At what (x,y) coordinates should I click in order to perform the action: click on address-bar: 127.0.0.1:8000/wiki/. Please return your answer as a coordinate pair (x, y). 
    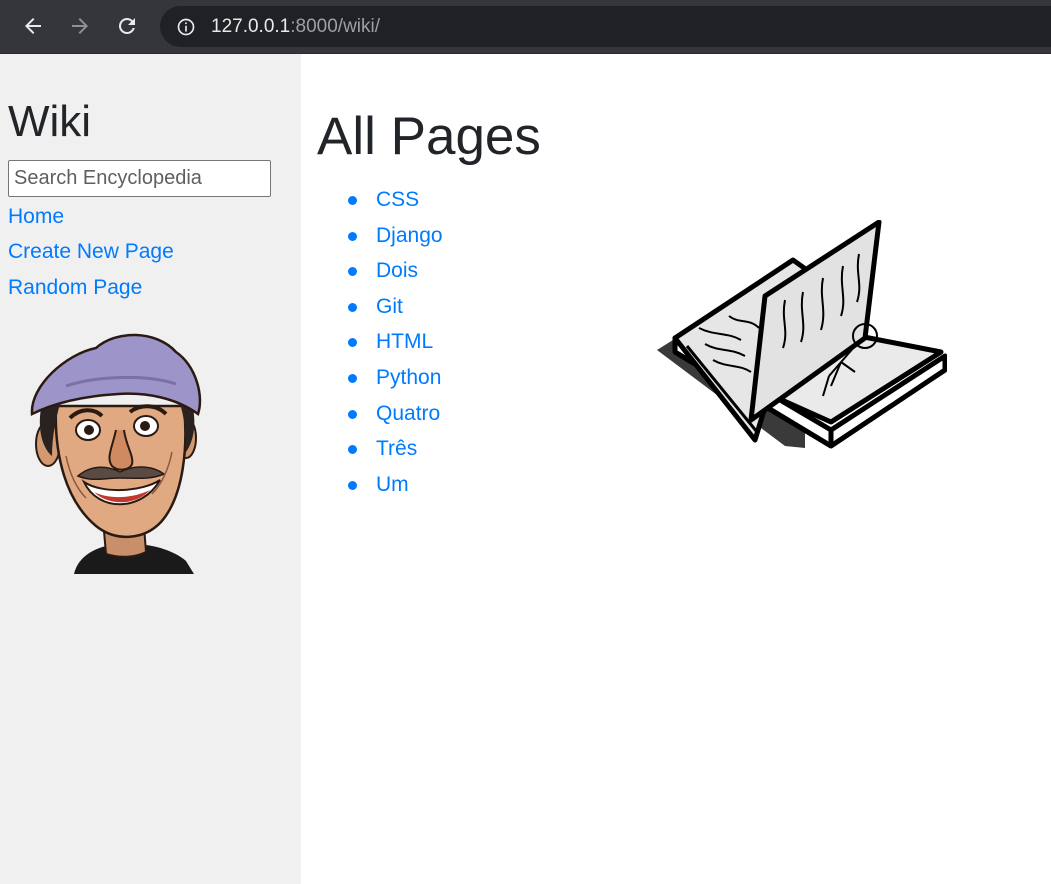
    Looking at the image, I should click on (605, 26).